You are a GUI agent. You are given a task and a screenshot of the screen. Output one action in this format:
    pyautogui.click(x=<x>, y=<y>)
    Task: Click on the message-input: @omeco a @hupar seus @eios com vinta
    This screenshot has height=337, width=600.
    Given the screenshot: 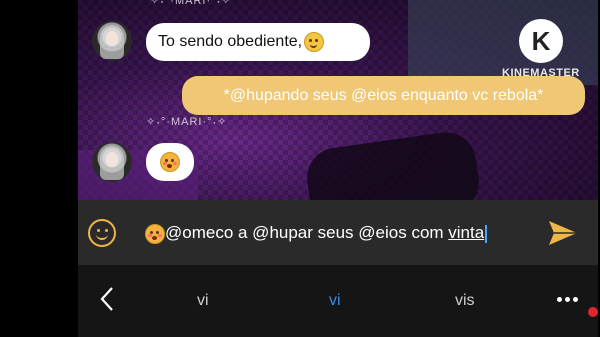 What is the action you would take?
    pyautogui.click(x=316, y=233)
    